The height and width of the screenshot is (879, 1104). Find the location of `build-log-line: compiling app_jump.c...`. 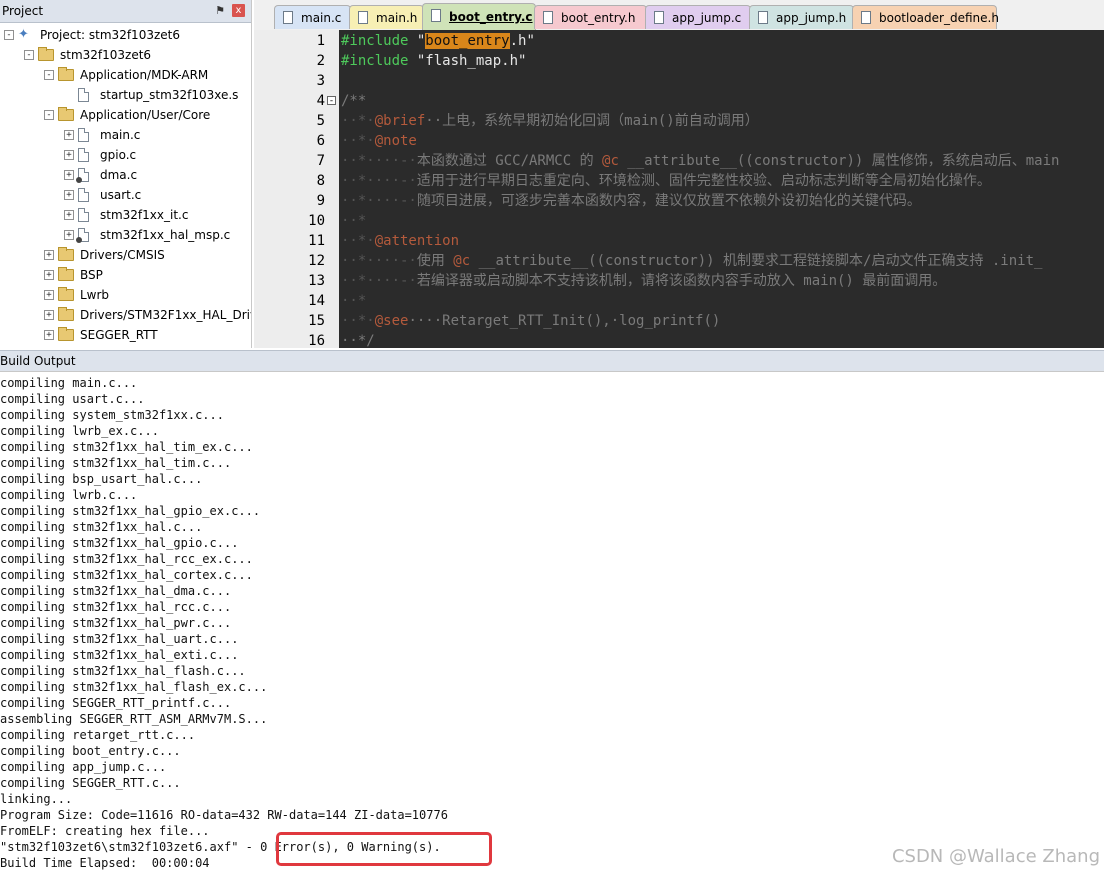

build-log-line: compiling app_jump.c... is located at coordinates (83, 767).